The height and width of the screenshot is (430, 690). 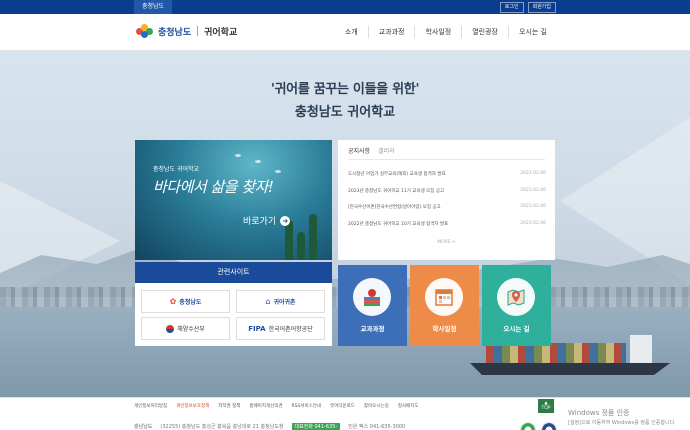 I want to click on footer-link: 저작권 정책, so click(x=229, y=406).